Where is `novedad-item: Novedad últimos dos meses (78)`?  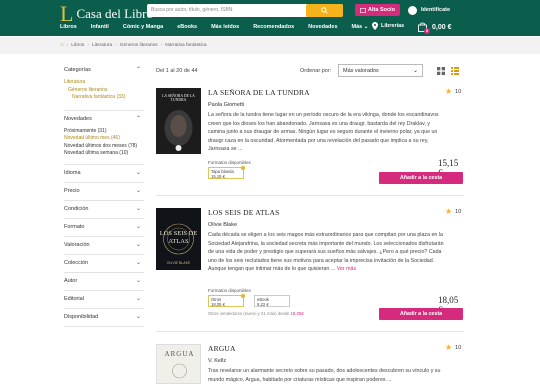 novedad-item: Novedad últimos dos meses (78) is located at coordinates (104, 147).